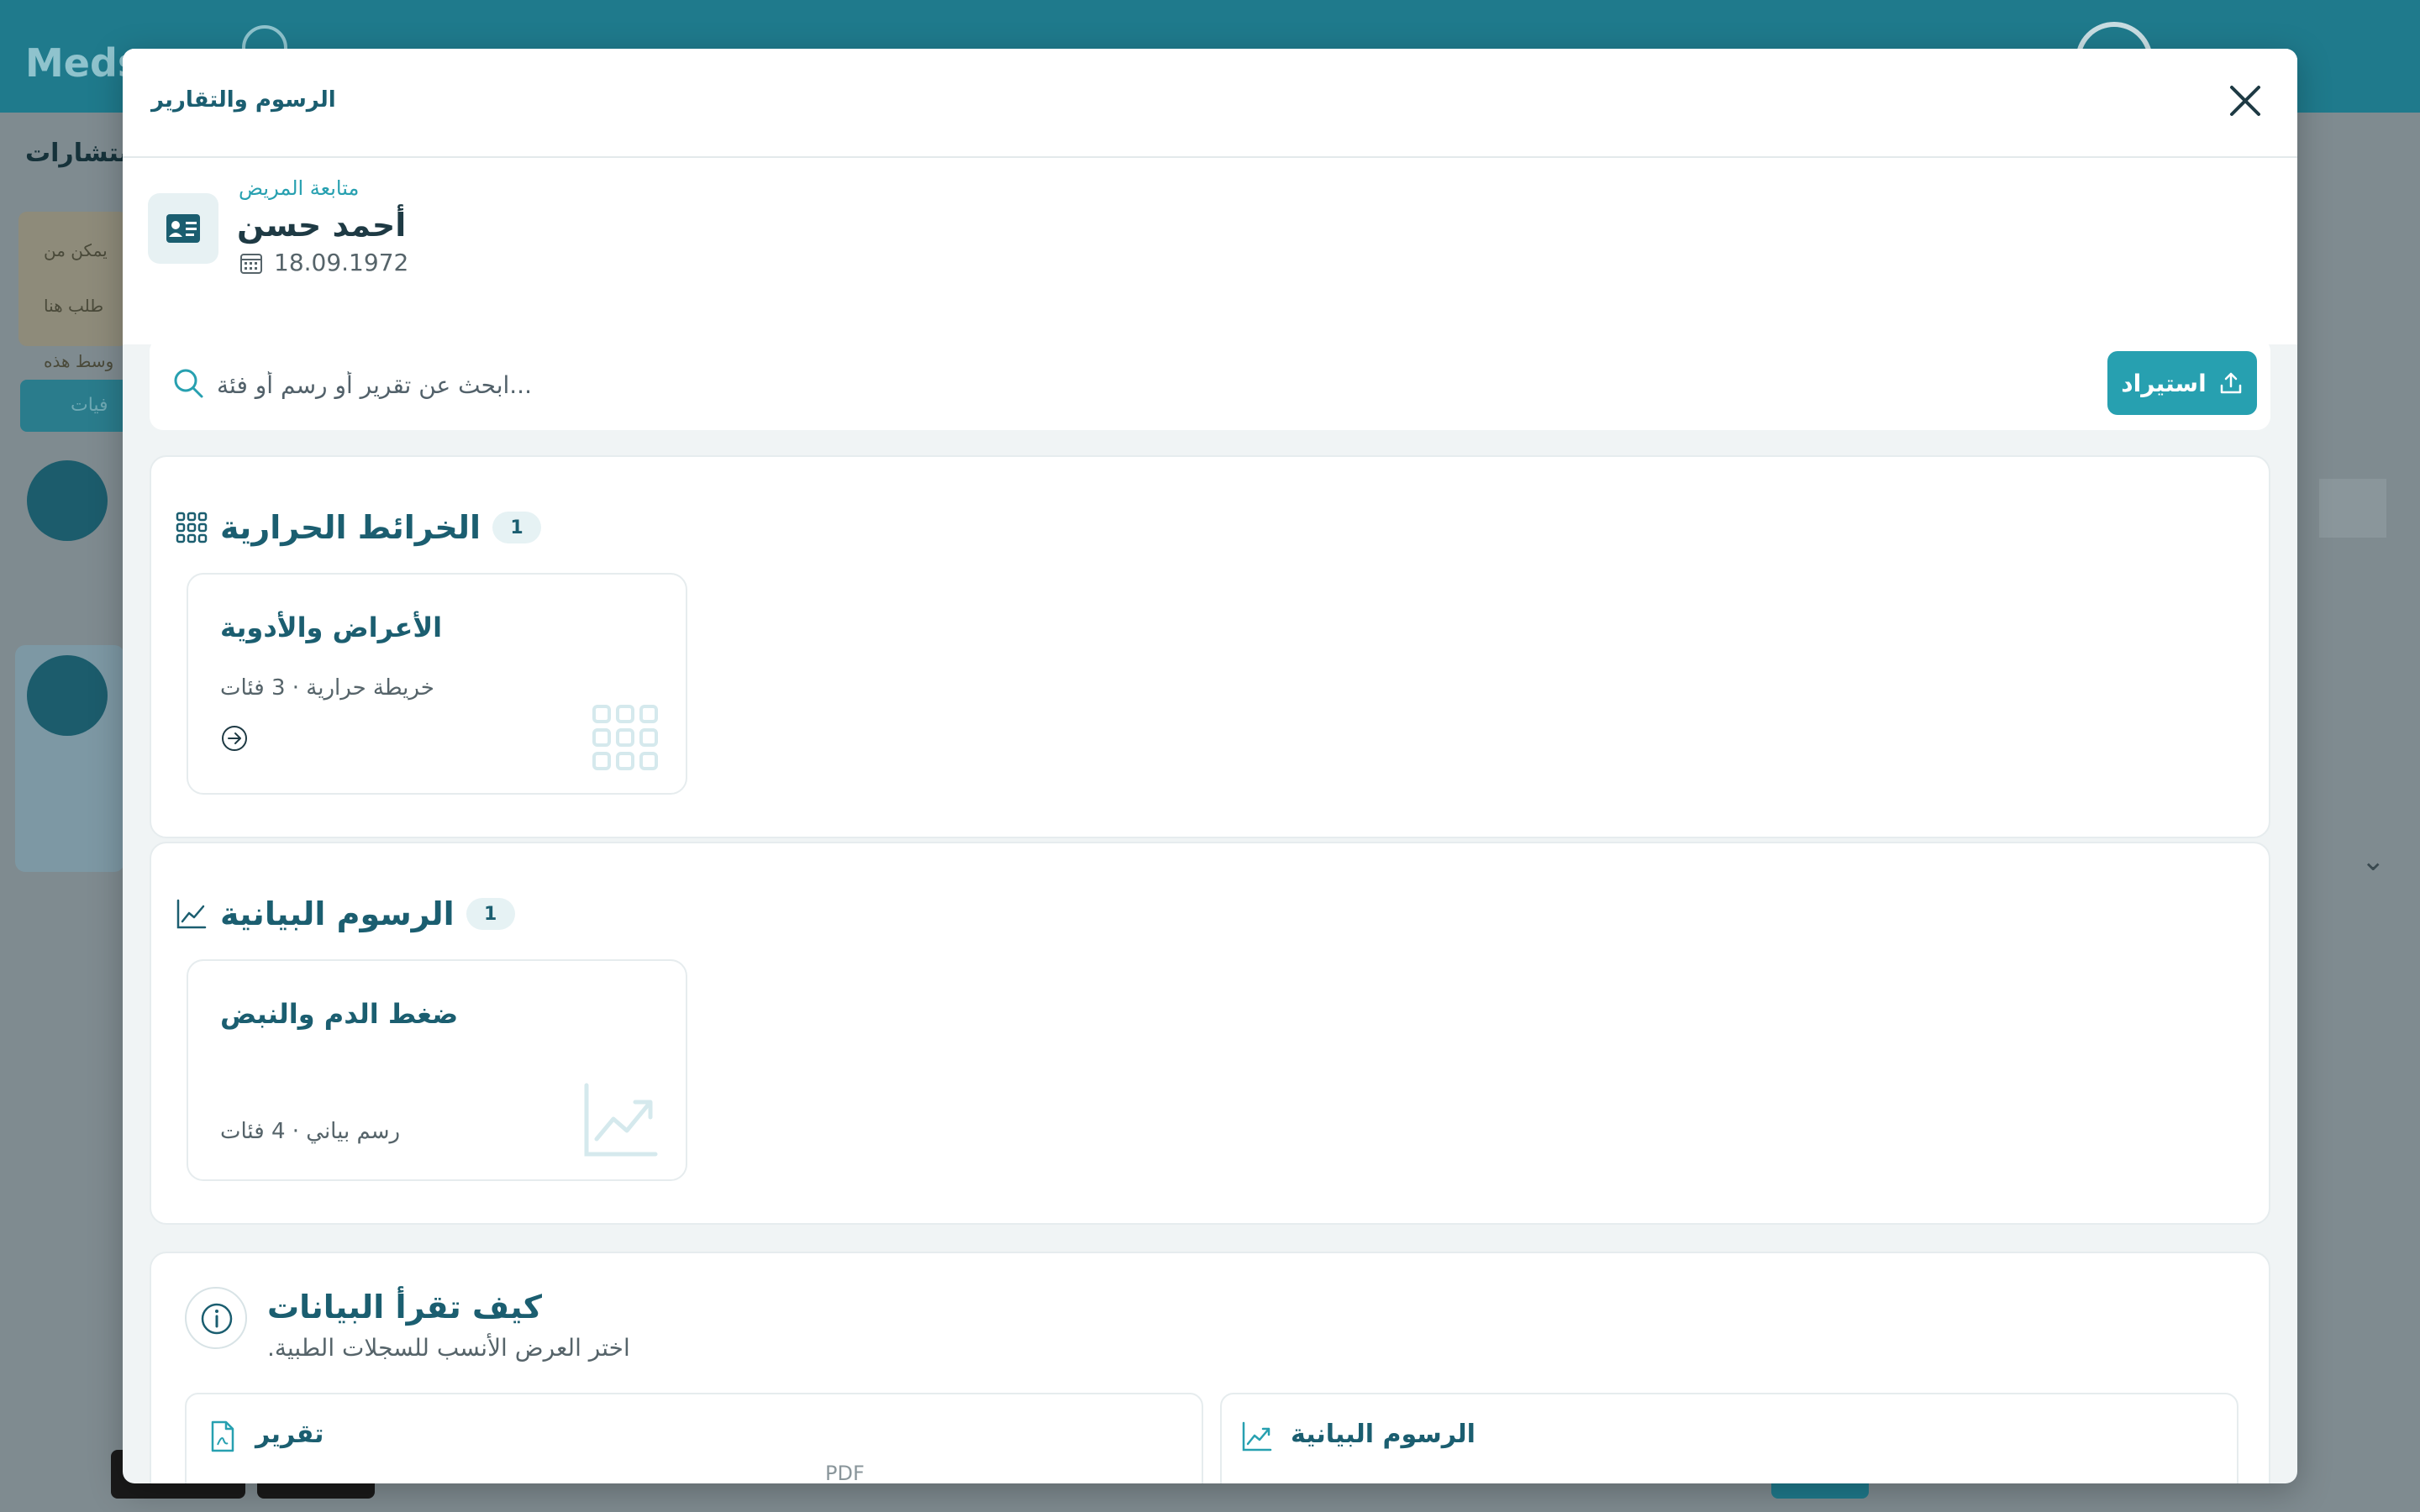 This screenshot has width=2420, height=1512. I want to click on info-icon, so click(217, 1319).